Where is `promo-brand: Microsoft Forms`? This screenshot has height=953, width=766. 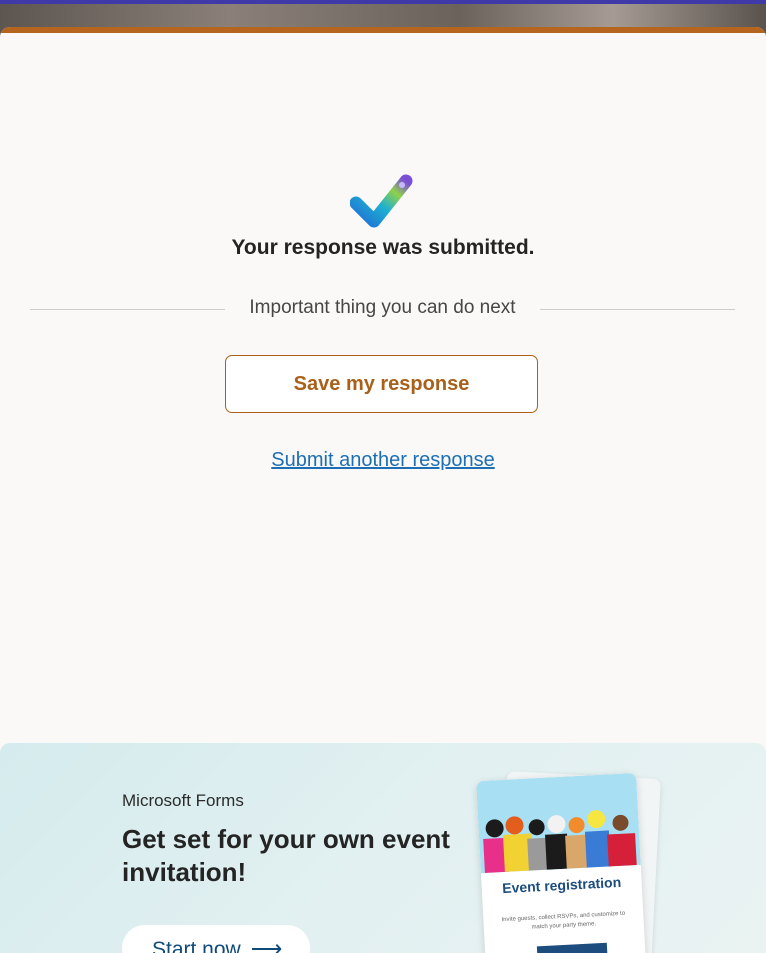
promo-brand: Microsoft Forms is located at coordinates (183, 800).